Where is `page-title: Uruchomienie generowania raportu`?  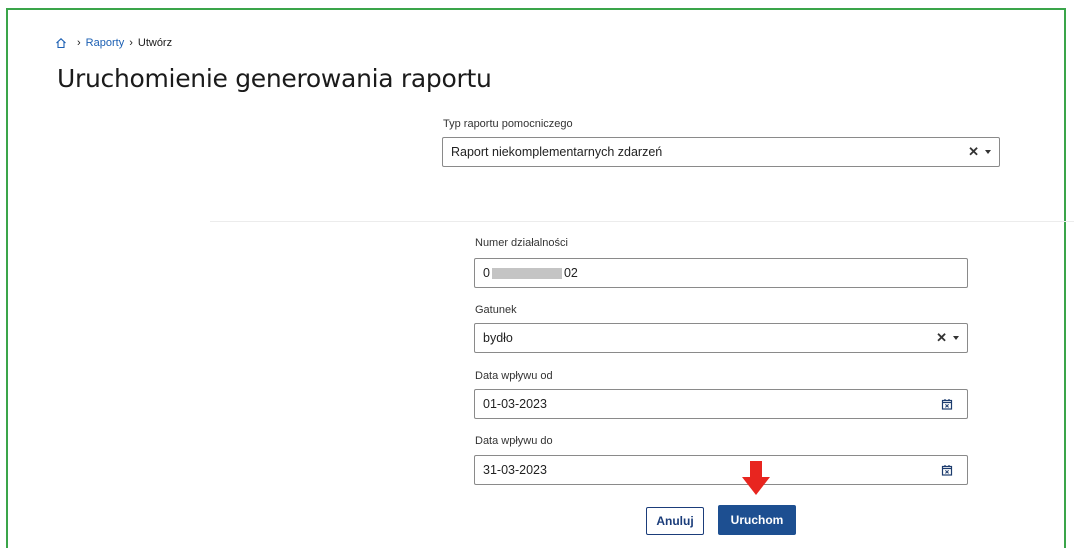
page-title: Uruchomienie generowania raportu is located at coordinates (274, 78).